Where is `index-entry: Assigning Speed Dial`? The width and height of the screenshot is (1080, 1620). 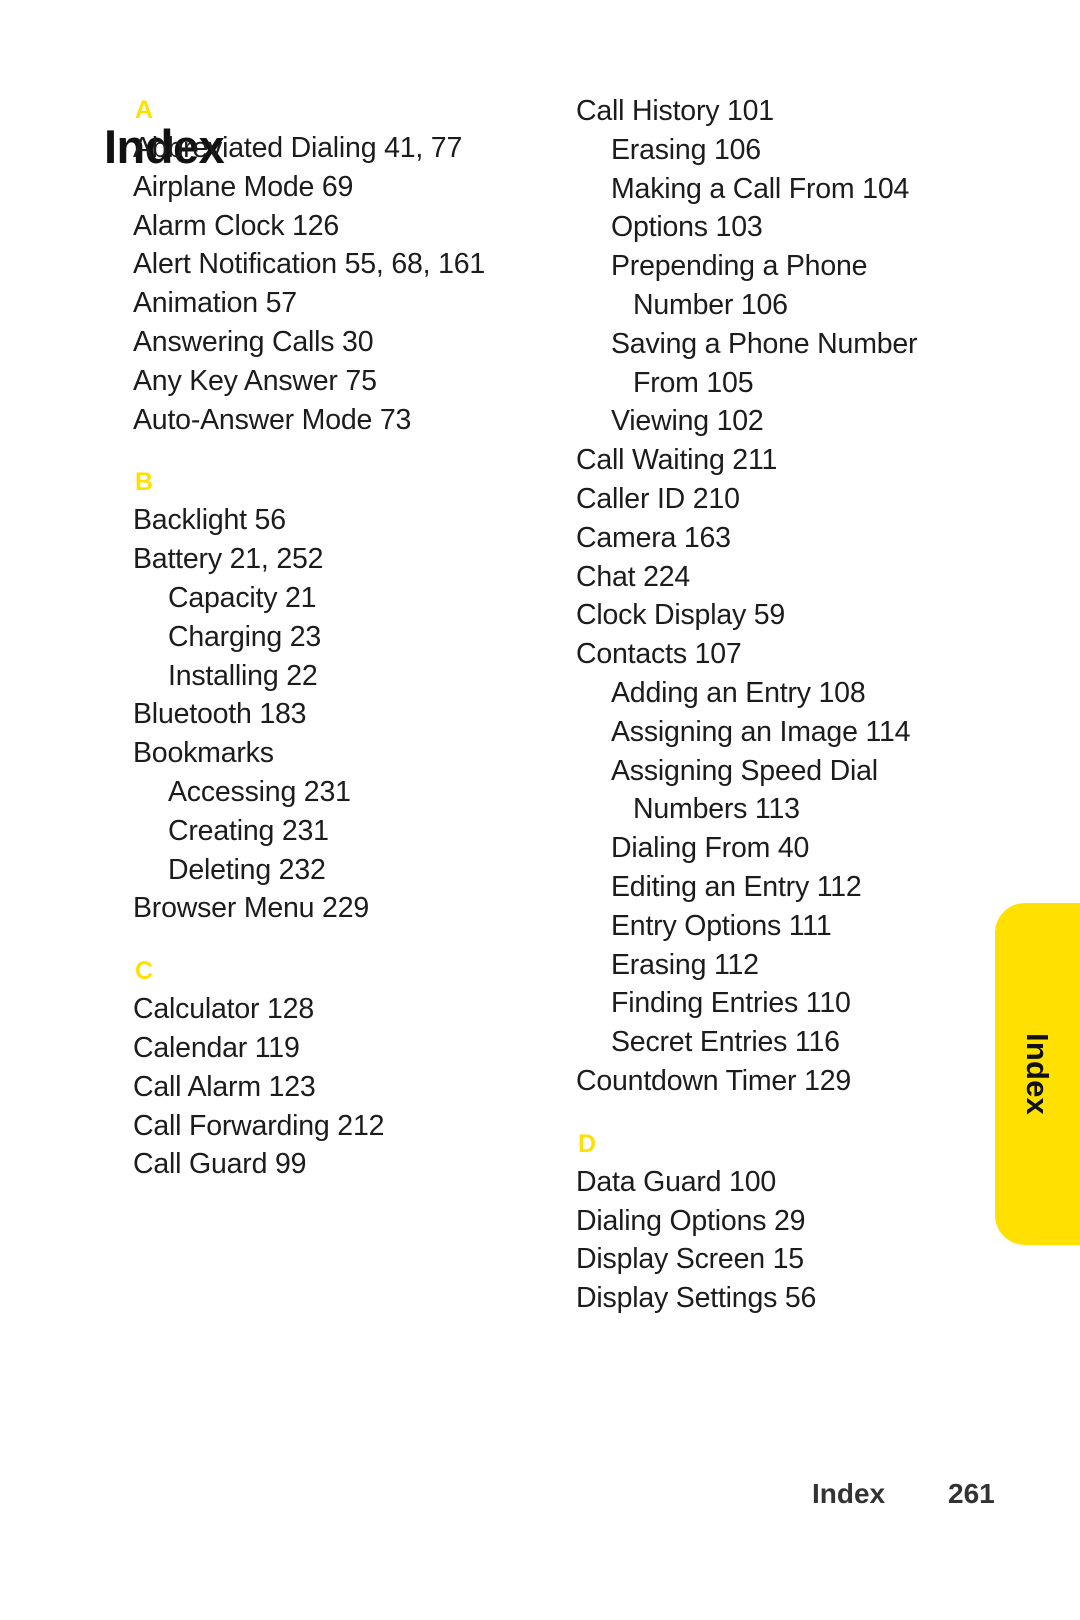 index-entry: Assigning Speed Dial is located at coordinates (766, 771).